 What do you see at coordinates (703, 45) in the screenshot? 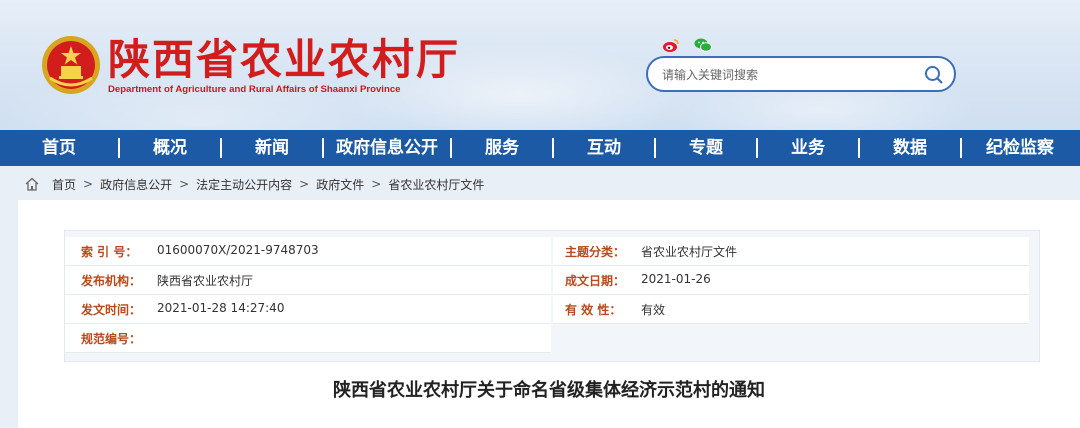
I see `wechat-icon` at bounding box center [703, 45].